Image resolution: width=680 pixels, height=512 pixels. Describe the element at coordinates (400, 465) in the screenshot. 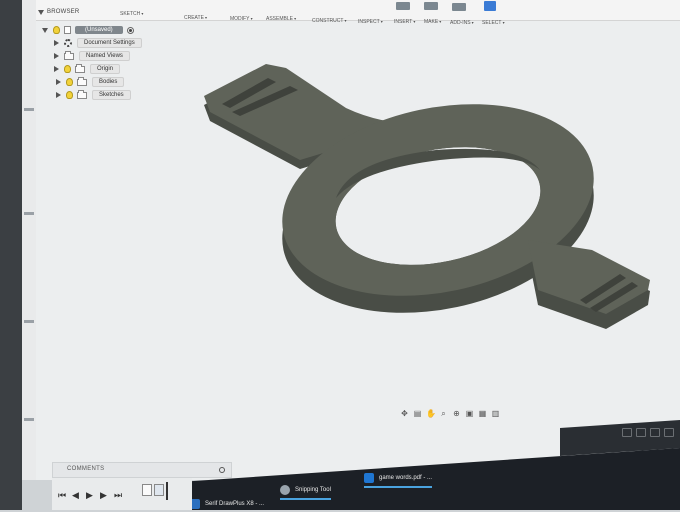

I see `taskbar-background` at that location.